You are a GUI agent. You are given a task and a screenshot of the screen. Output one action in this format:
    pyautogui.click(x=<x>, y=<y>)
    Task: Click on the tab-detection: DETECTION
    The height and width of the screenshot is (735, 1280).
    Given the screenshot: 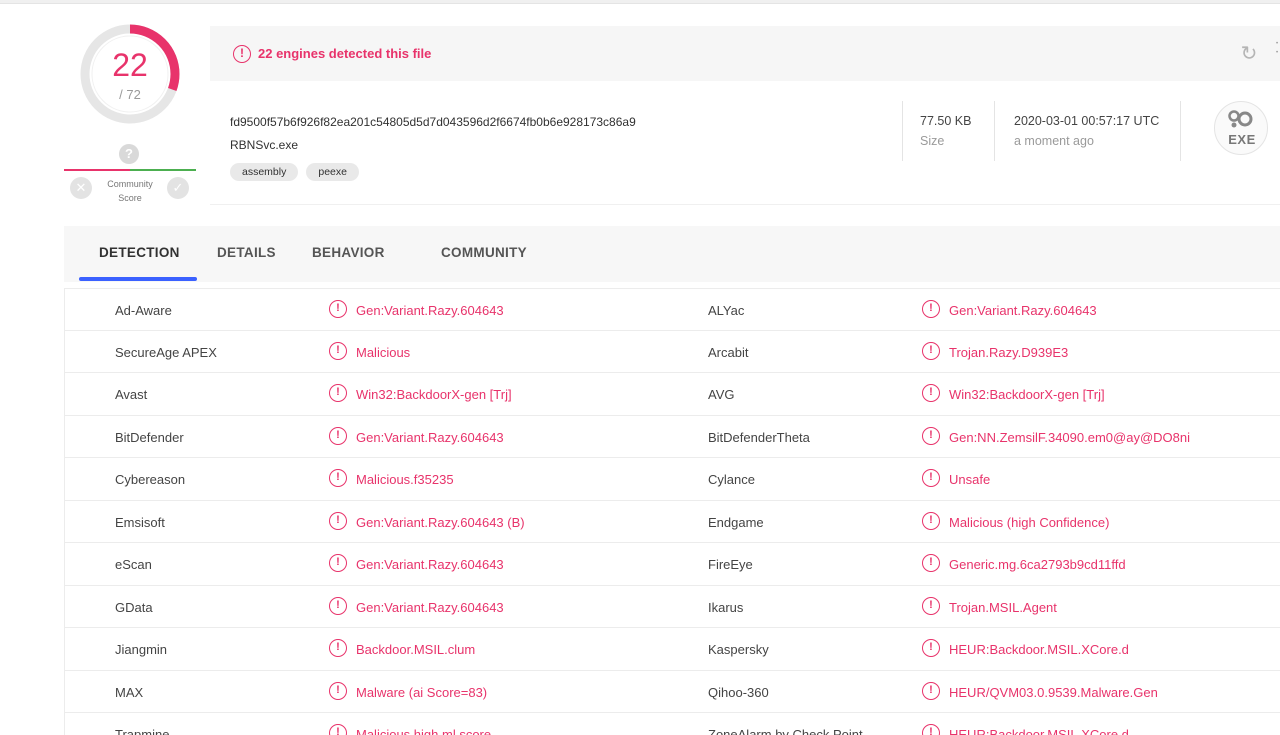 What is the action you would take?
    pyautogui.click(x=139, y=252)
    